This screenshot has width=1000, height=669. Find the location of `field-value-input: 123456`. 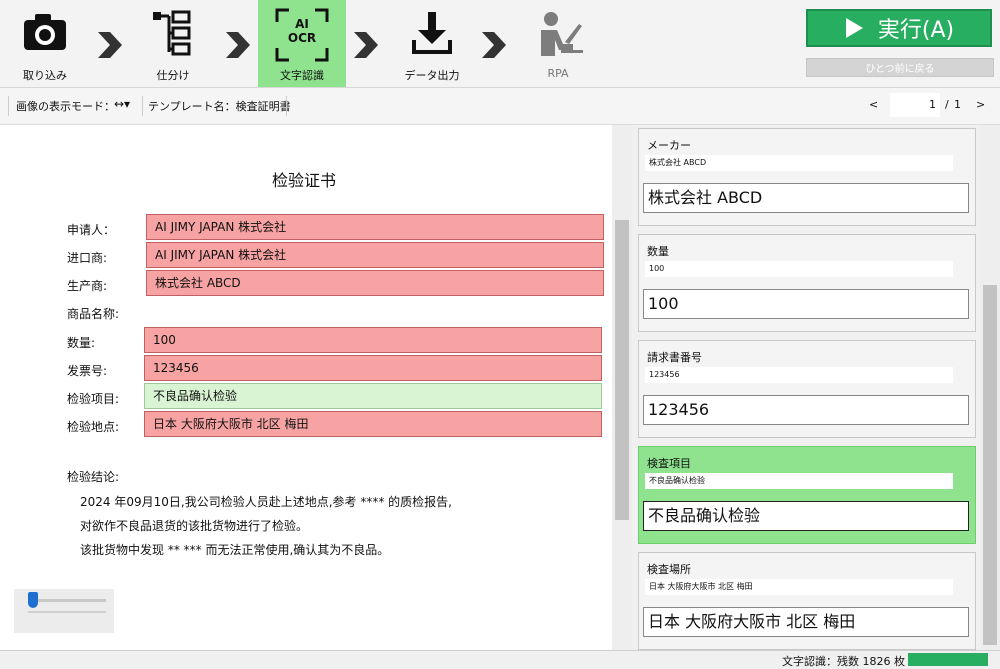

field-value-input: 123456 is located at coordinates (806, 410).